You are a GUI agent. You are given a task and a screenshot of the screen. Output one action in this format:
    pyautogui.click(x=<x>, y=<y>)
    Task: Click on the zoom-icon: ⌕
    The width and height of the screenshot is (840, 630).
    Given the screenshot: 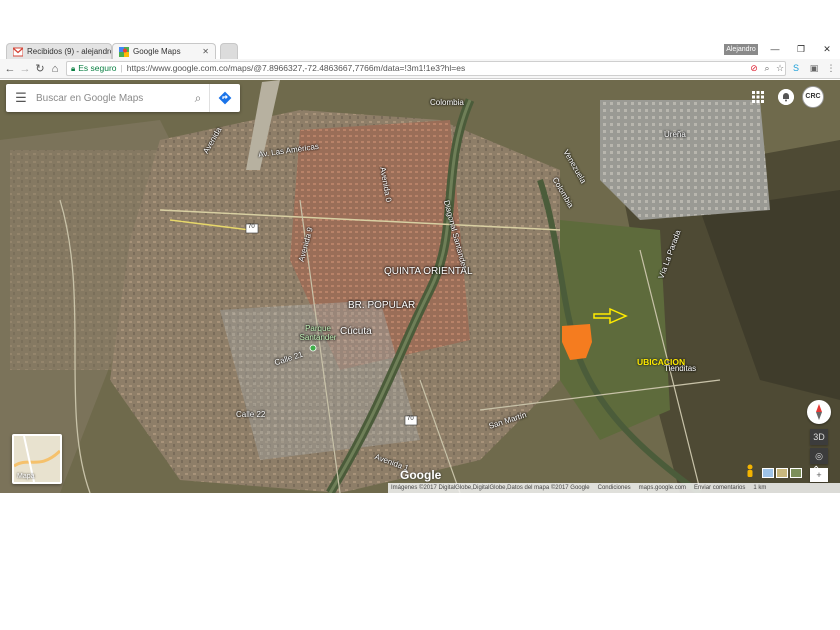 What is the action you would take?
    pyautogui.click(x=767, y=68)
    